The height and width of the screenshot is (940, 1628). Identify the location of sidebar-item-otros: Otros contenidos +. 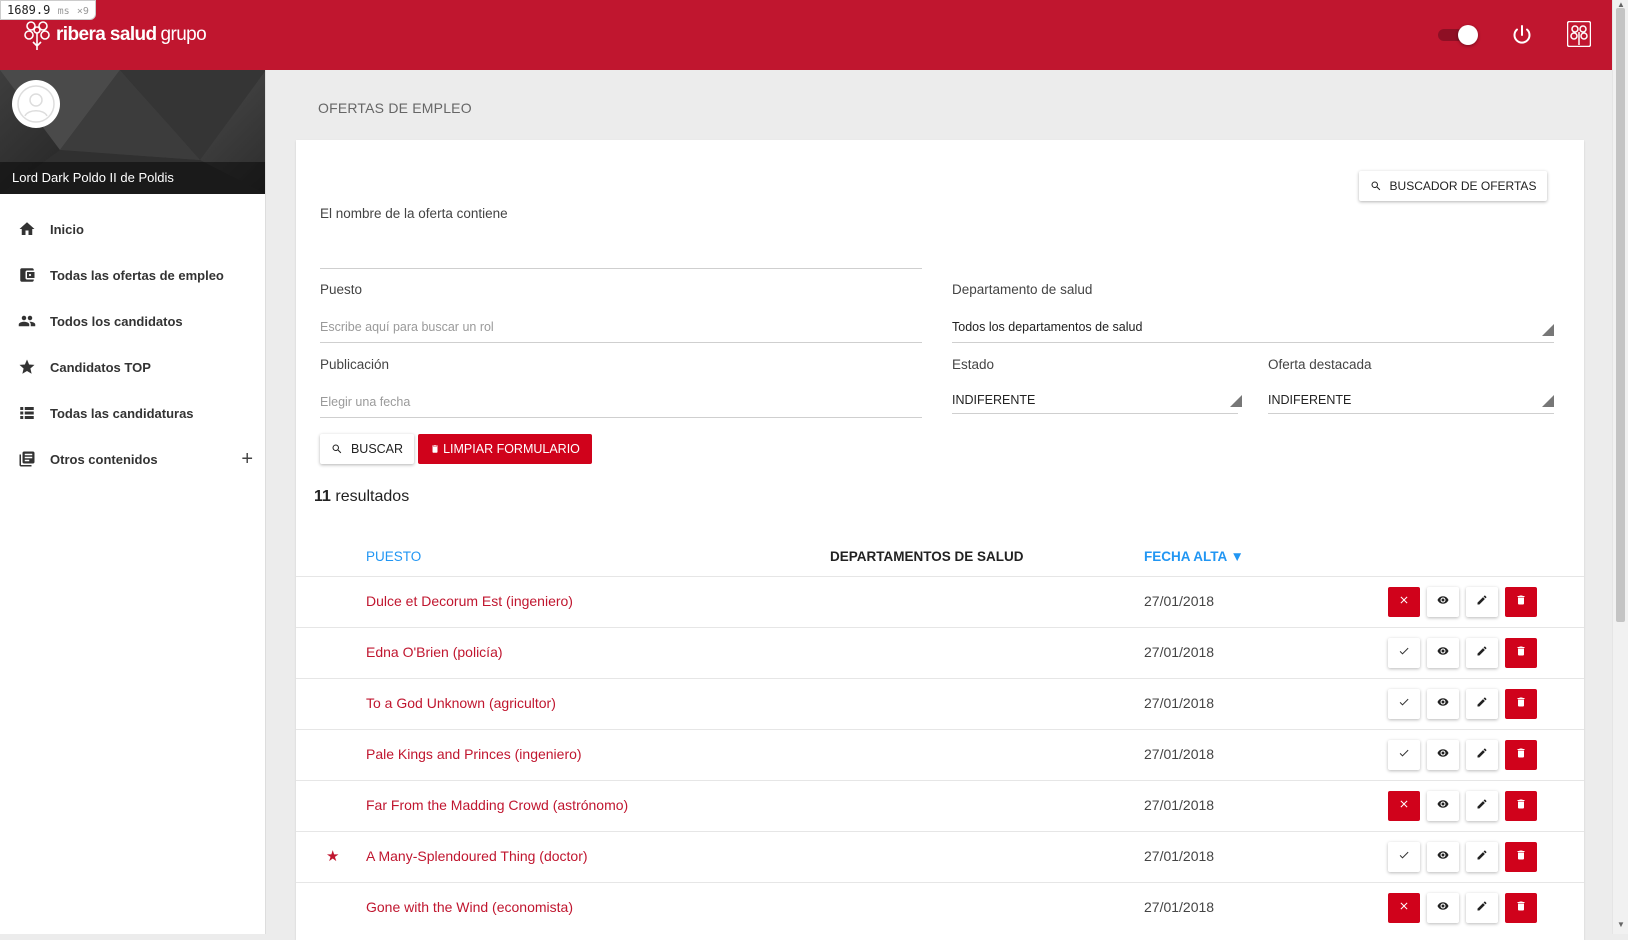
(132, 459).